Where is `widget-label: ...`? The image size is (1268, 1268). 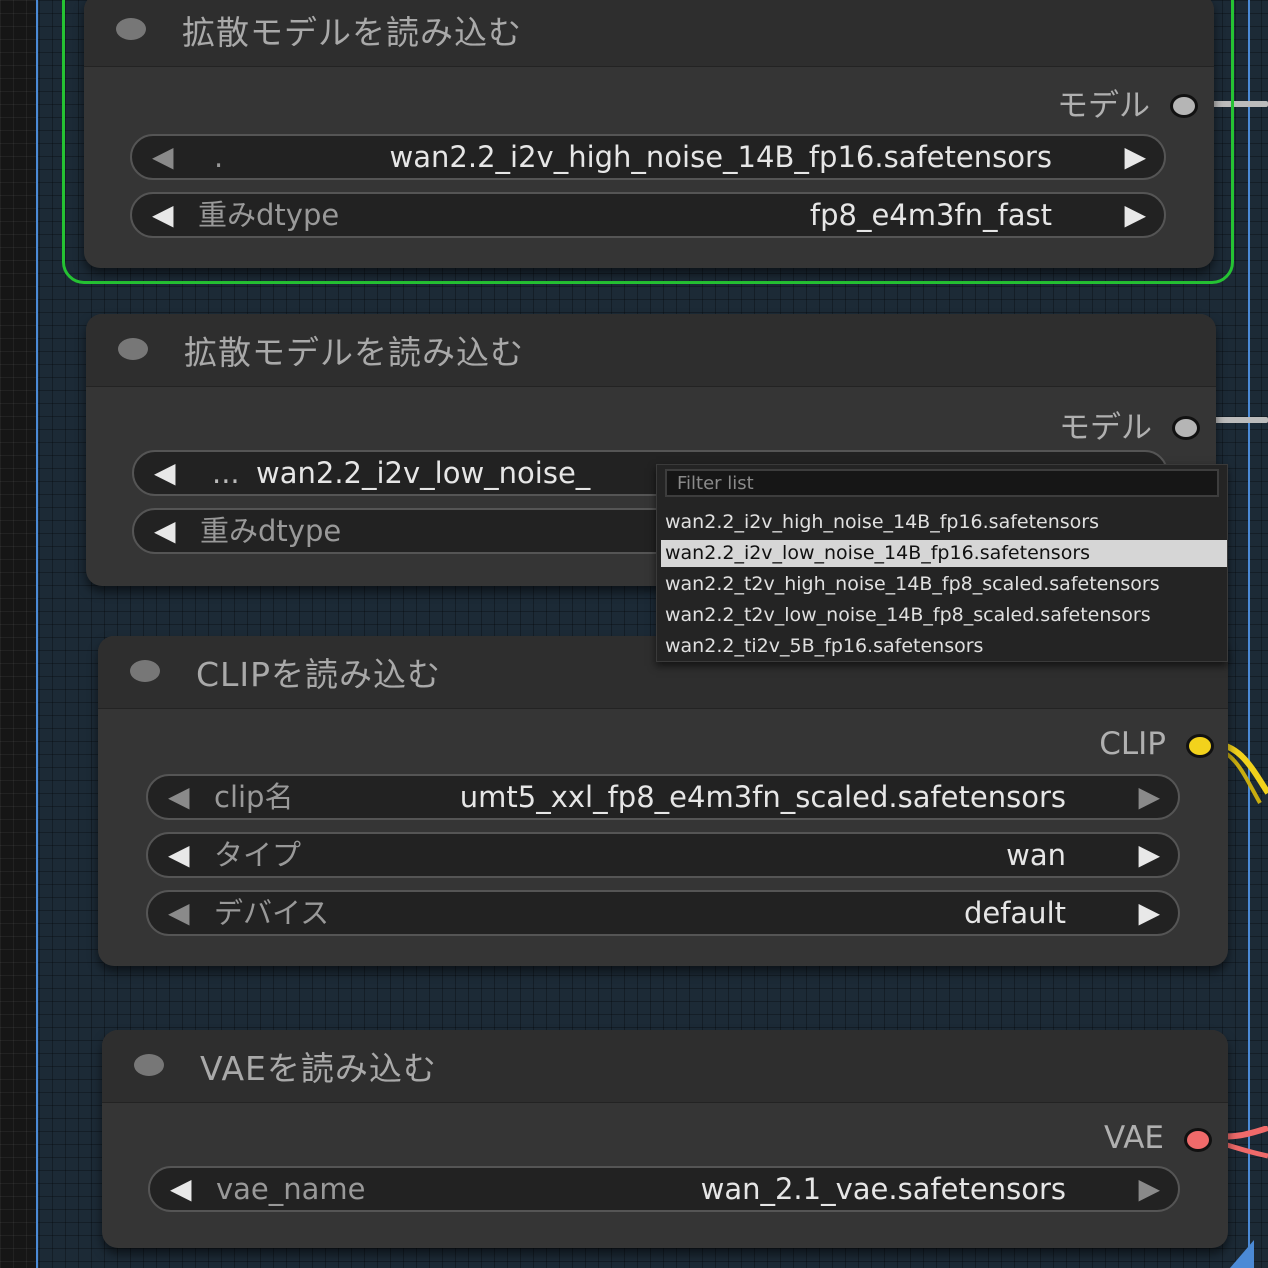
widget-label: ... is located at coordinates (226, 473).